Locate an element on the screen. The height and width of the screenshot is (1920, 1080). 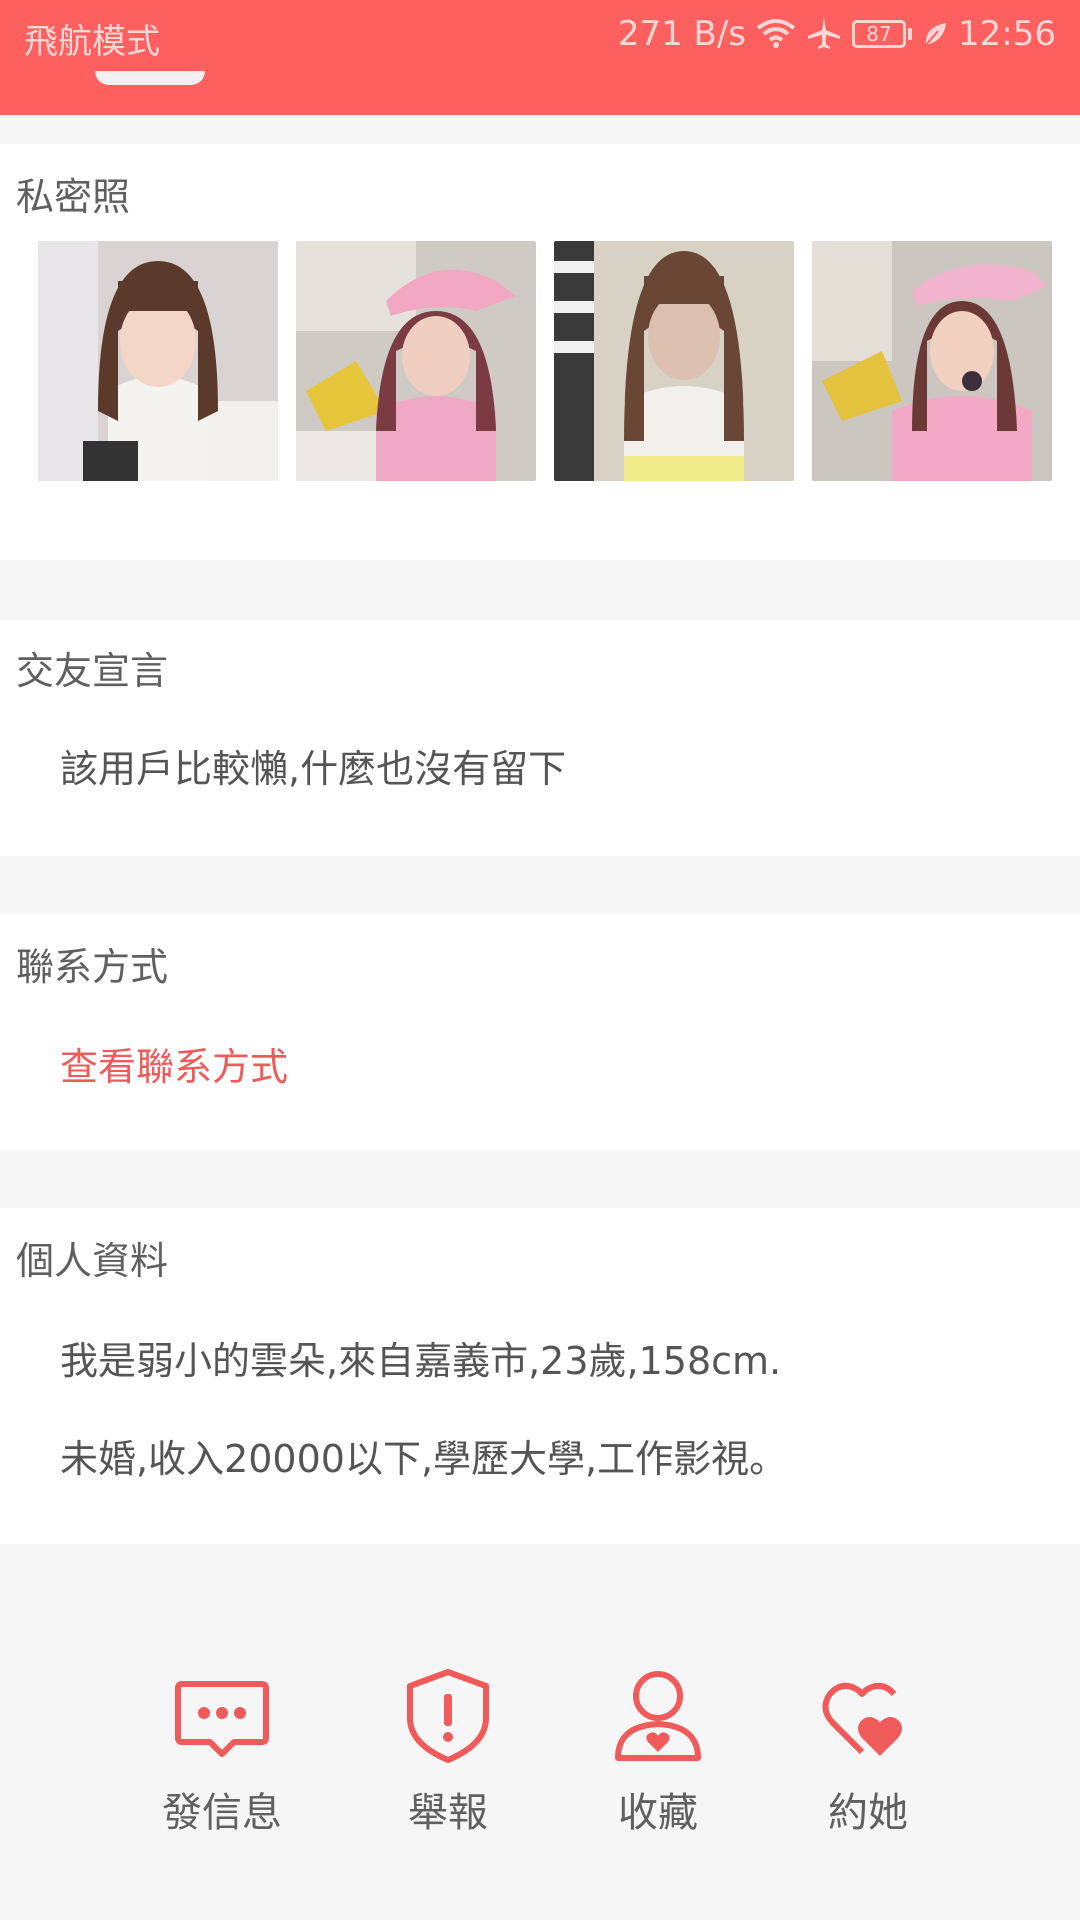
favorite-user-icon is located at coordinates (658, 1716).